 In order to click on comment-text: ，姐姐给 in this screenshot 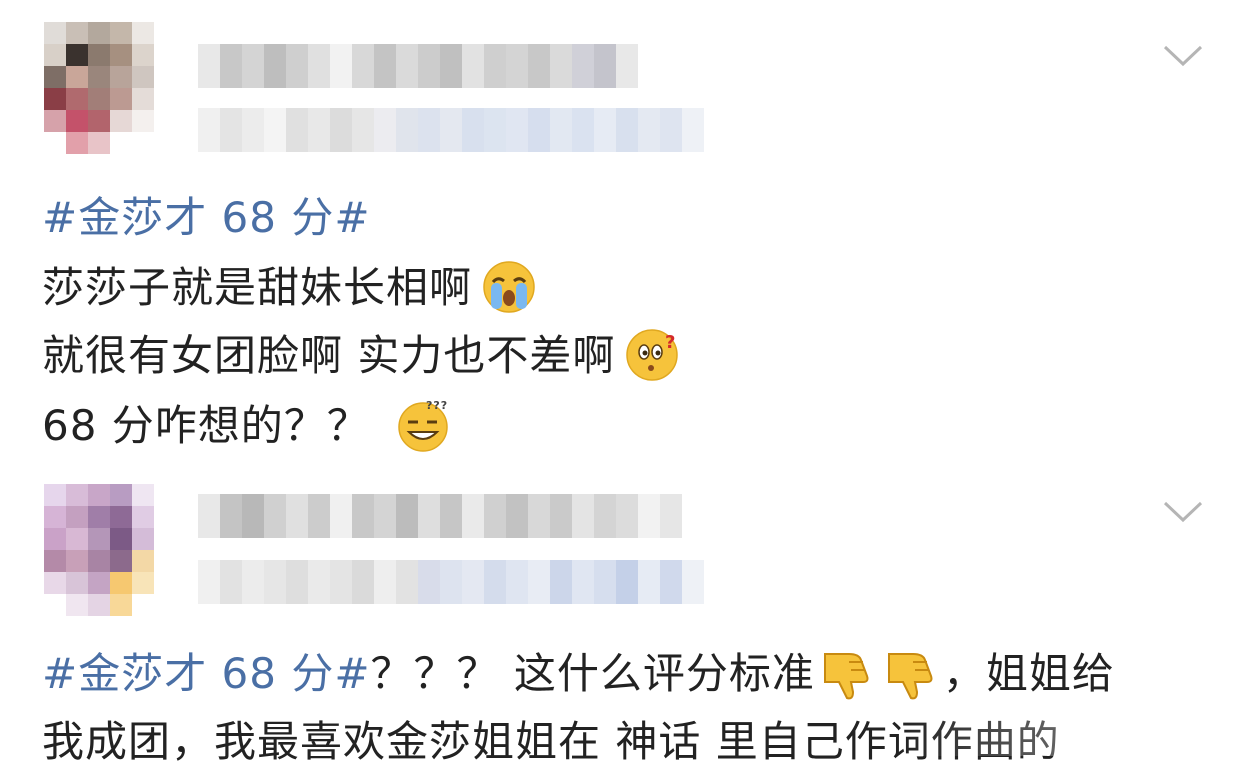, I will do `click(1028, 673)`.